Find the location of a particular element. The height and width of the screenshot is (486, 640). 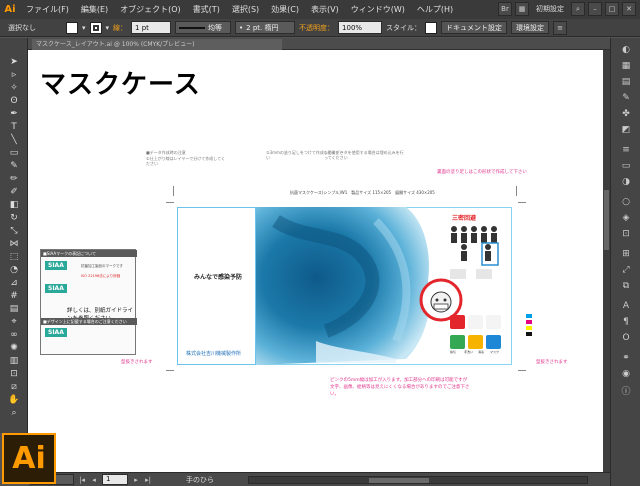

direct-selection-tool-icon: ▹ is located at coordinates (14, 75).